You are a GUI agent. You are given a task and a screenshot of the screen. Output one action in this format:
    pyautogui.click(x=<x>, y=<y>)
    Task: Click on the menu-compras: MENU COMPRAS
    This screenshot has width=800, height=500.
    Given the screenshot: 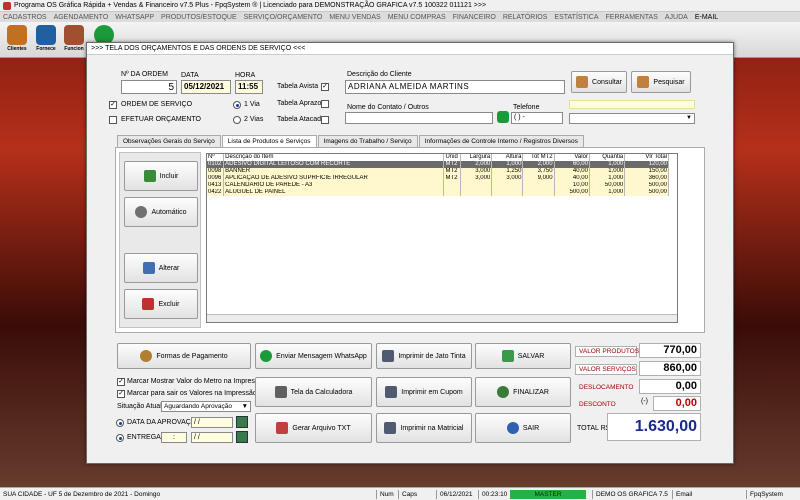 What is the action you would take?
    pyautogui.click(x=417, y=17)
    